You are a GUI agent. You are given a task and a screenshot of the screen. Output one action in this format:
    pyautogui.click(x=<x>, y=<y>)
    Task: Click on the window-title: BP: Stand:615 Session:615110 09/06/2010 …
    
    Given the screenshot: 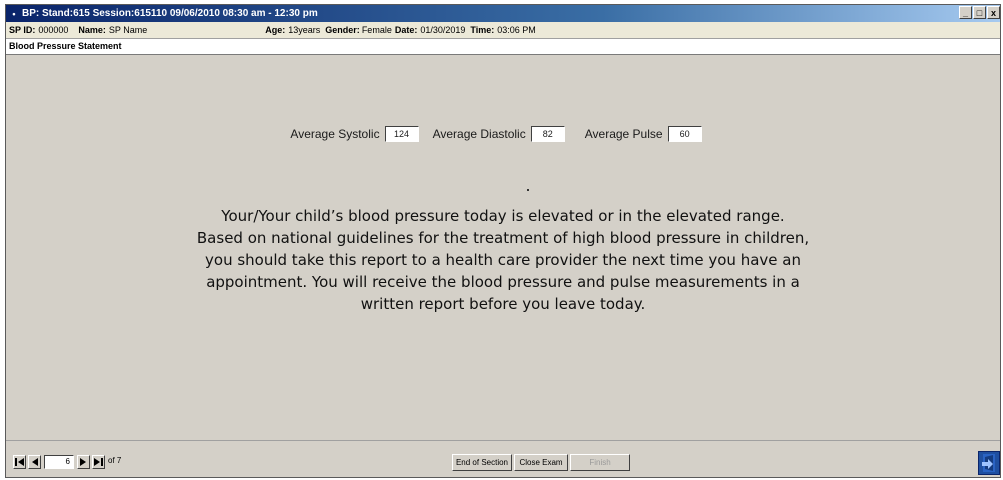 What is the action you would take?
    pyautogui.click(x=170, y=13)
    